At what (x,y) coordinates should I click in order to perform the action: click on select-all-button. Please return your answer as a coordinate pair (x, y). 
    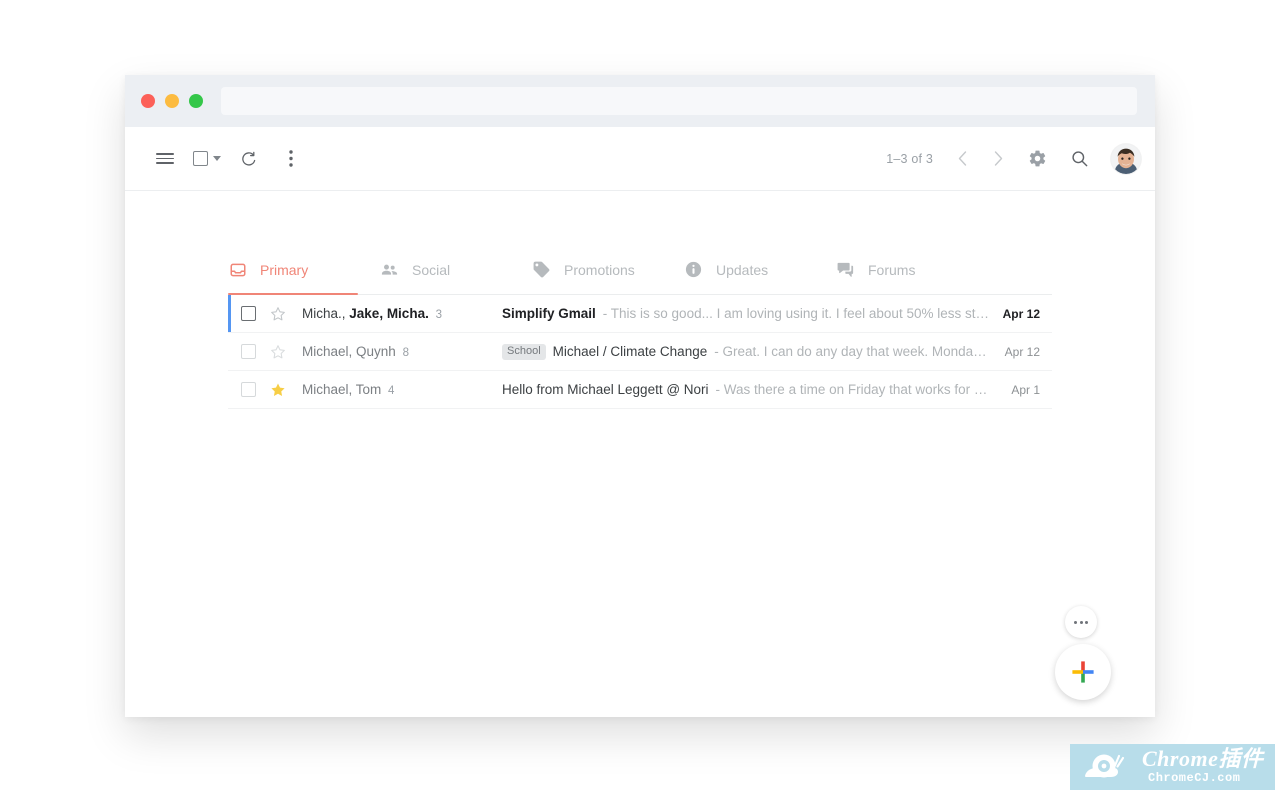
    Looking at the image, I should click on (207, 158).